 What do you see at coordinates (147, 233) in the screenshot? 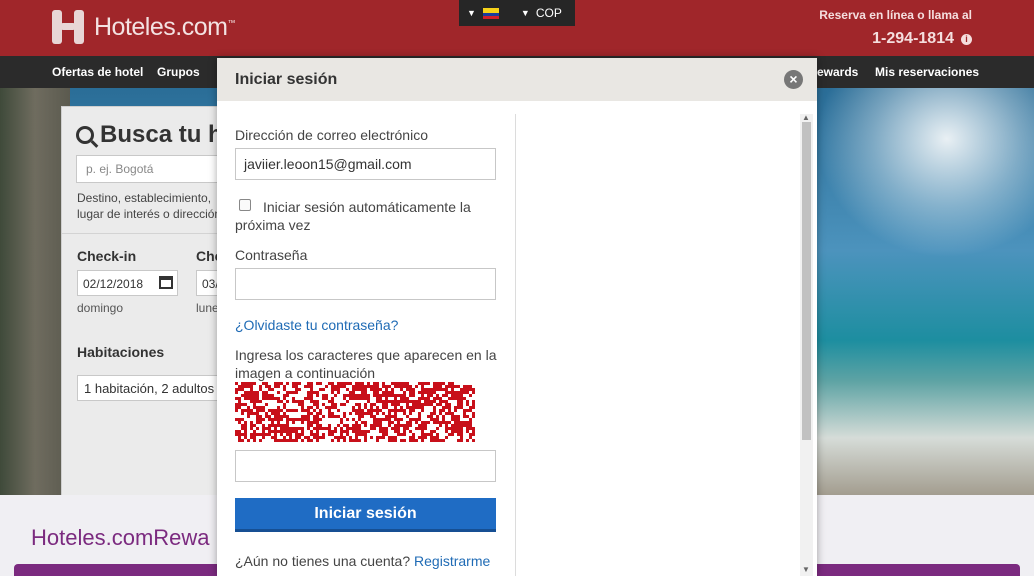
I see `divider` at bounding box center [147, 233].